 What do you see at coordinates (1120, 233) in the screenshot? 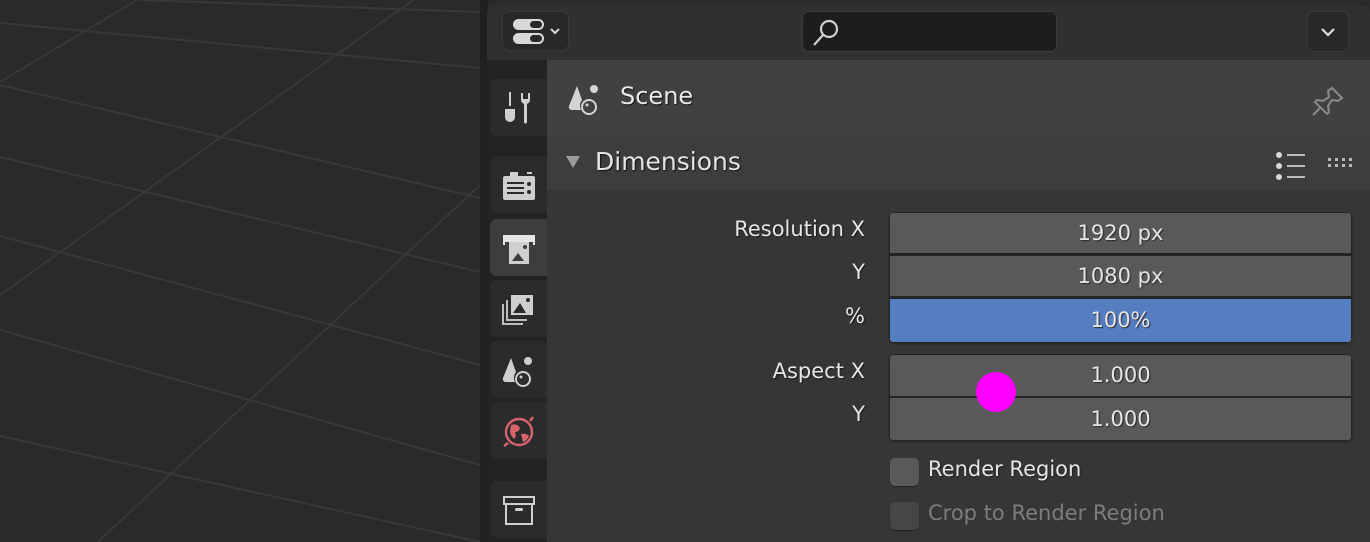
I see `resolution-x-field: 1920 px` at bounding box center [1120, 233].